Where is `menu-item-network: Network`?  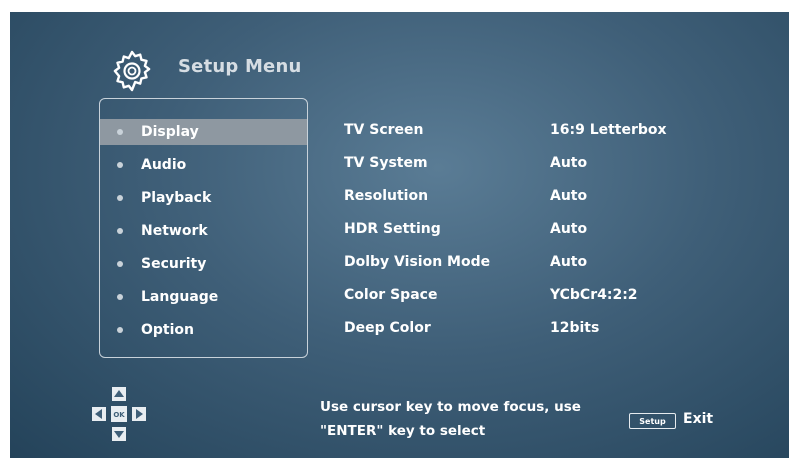
menu-item-network: Network is located at coordinates (203, 231).